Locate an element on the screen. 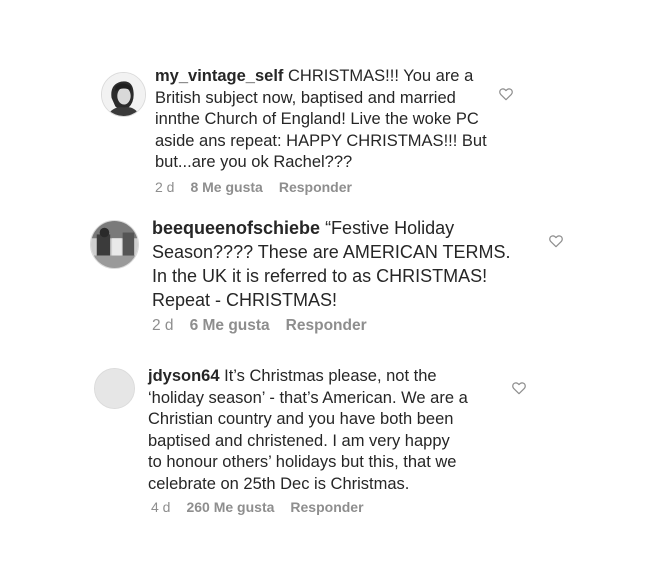  comment-username: beequeenofschiebe is located at coordinates (236, 228).